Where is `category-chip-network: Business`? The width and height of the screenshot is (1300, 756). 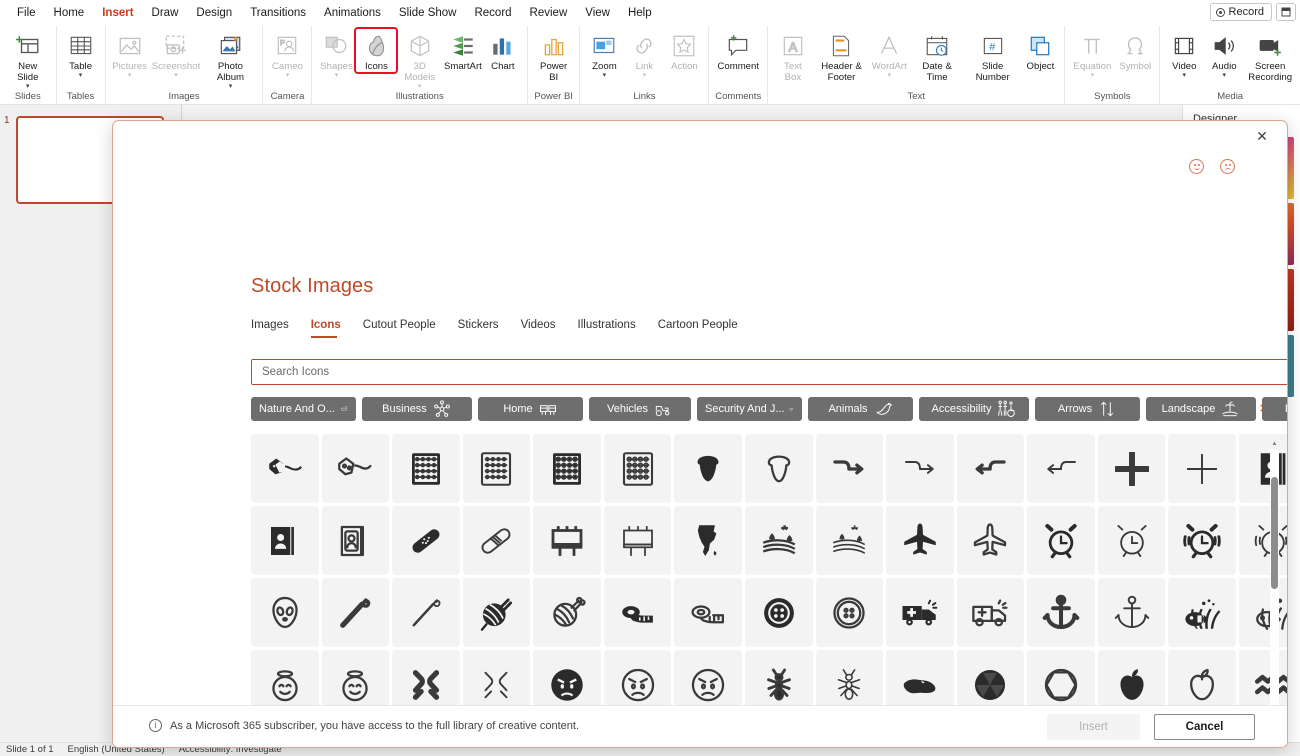
category-chip-network: Business is located at coordinates (417, 409).